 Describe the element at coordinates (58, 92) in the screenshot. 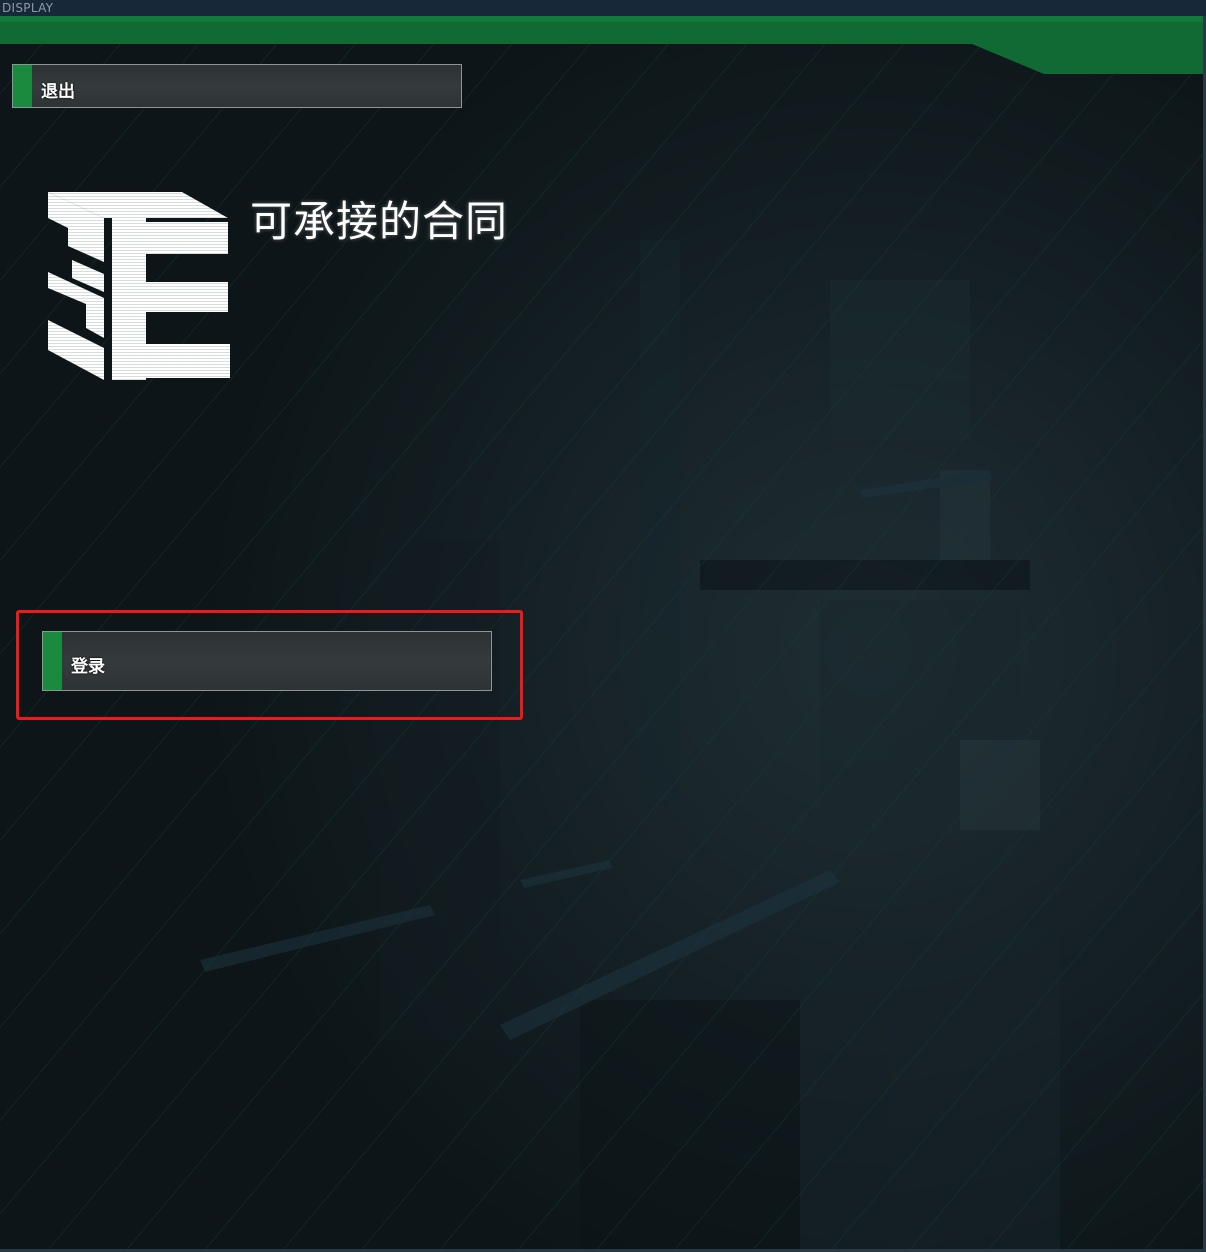

I see `exit-button-label: 退出` at that location.